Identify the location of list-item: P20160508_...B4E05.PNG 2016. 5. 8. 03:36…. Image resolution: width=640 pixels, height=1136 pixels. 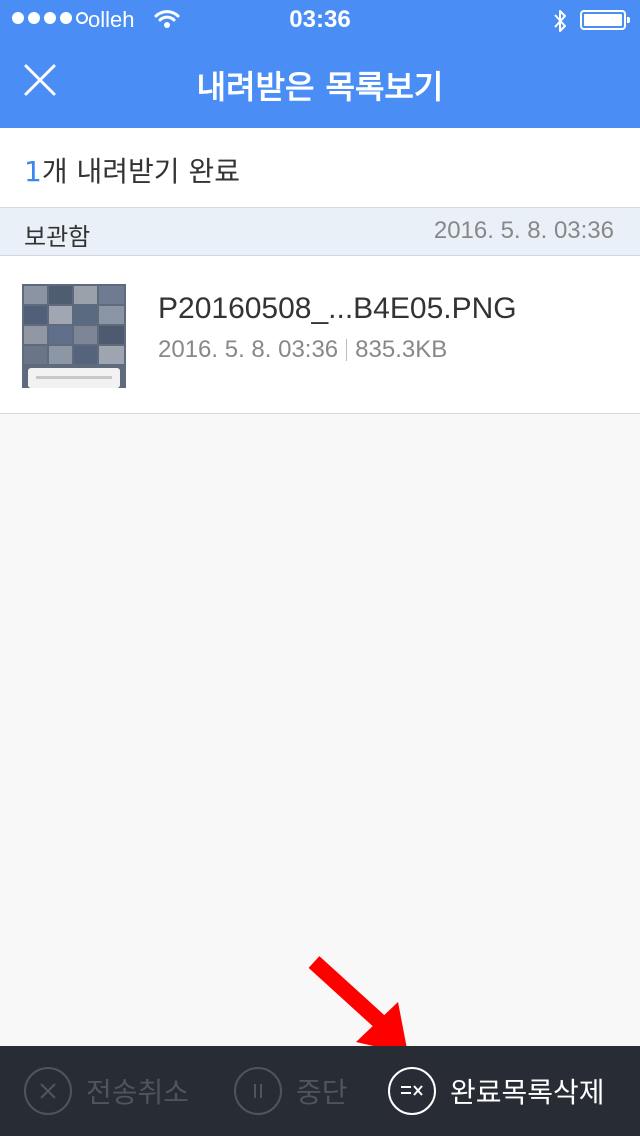
(320, 335).